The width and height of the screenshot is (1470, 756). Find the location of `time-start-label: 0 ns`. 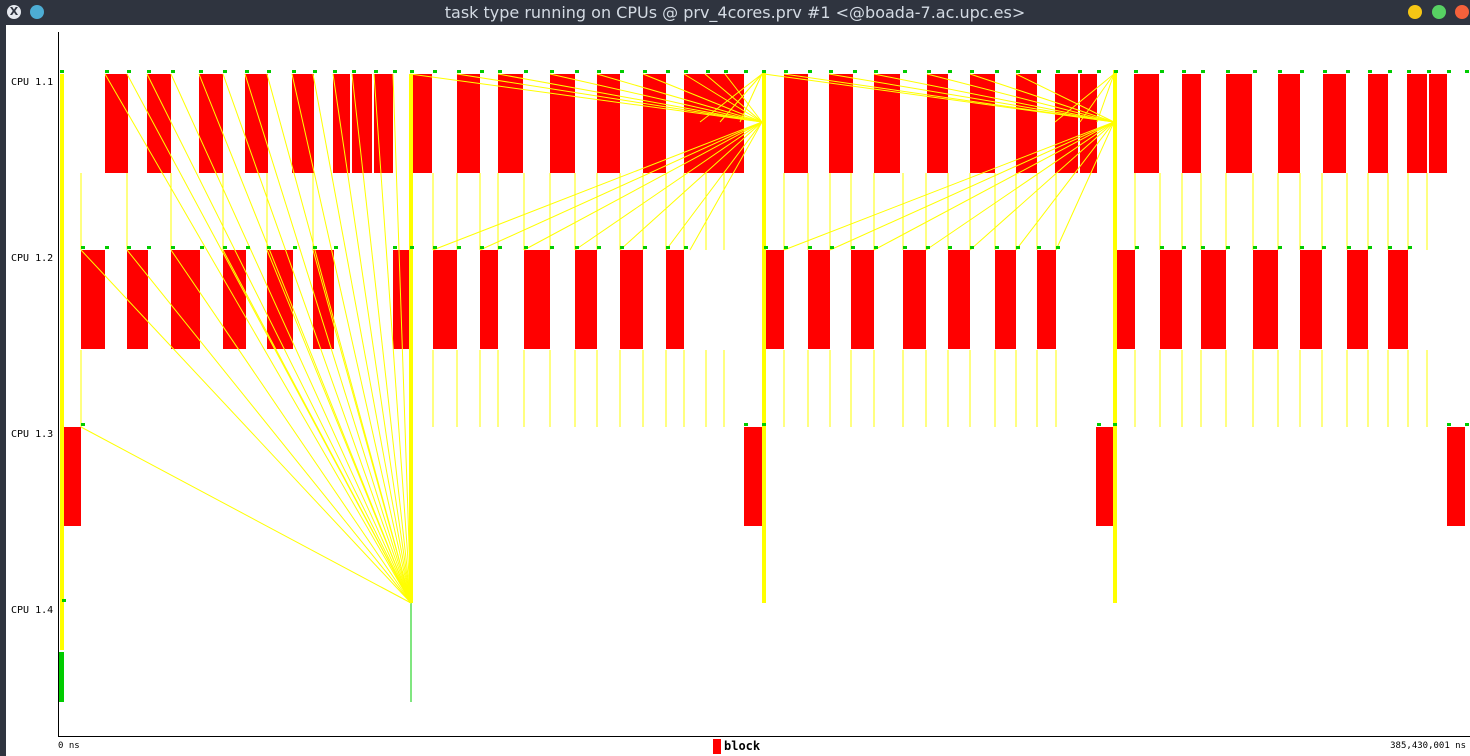

time-start-label: 0 ns is located at coordinates (69, 746).